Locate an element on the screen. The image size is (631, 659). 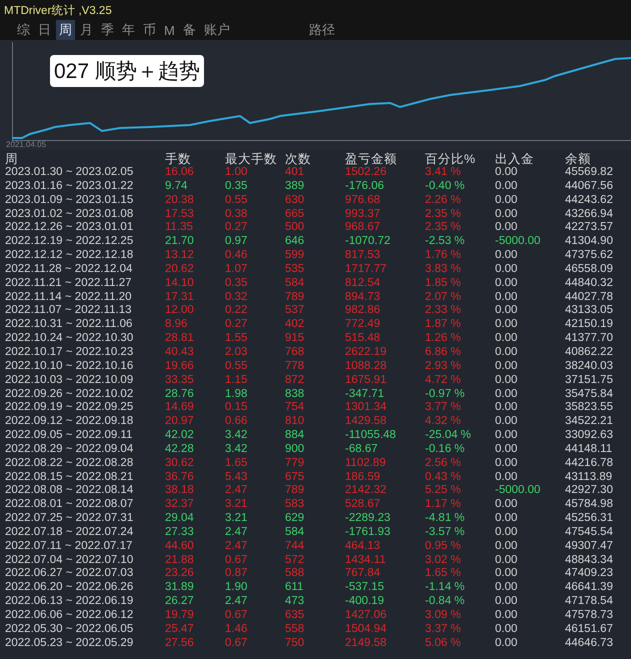
table-cell-text: 186.59 is located at coordinates (363, 477).